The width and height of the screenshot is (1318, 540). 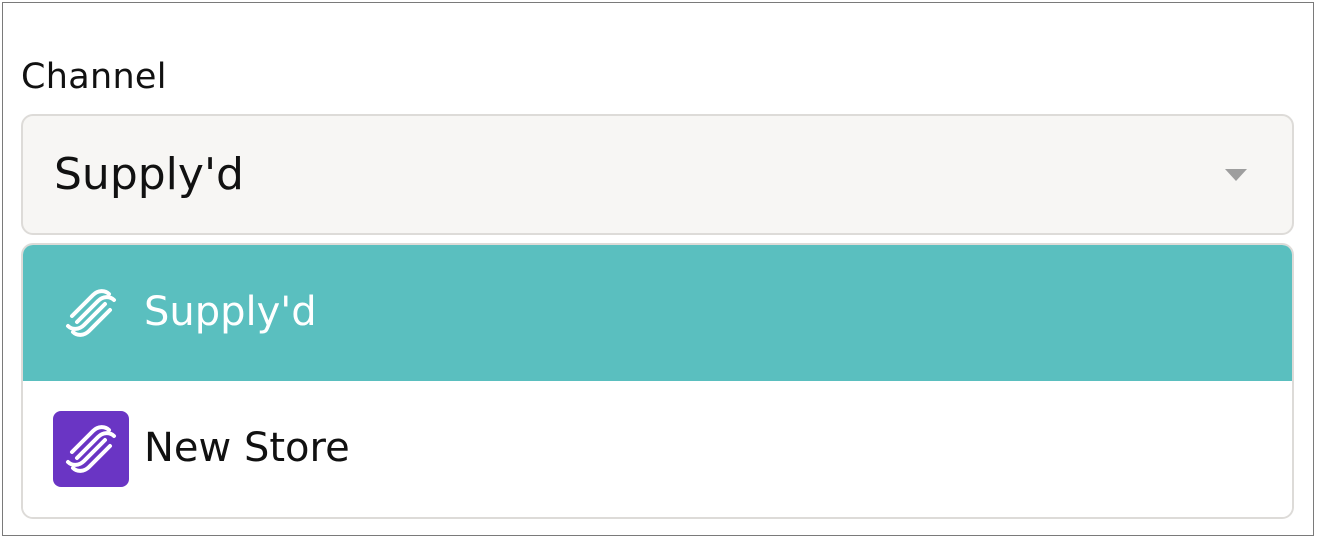 I want to click on option-label: Supply'd, so click(x=230, y=312).